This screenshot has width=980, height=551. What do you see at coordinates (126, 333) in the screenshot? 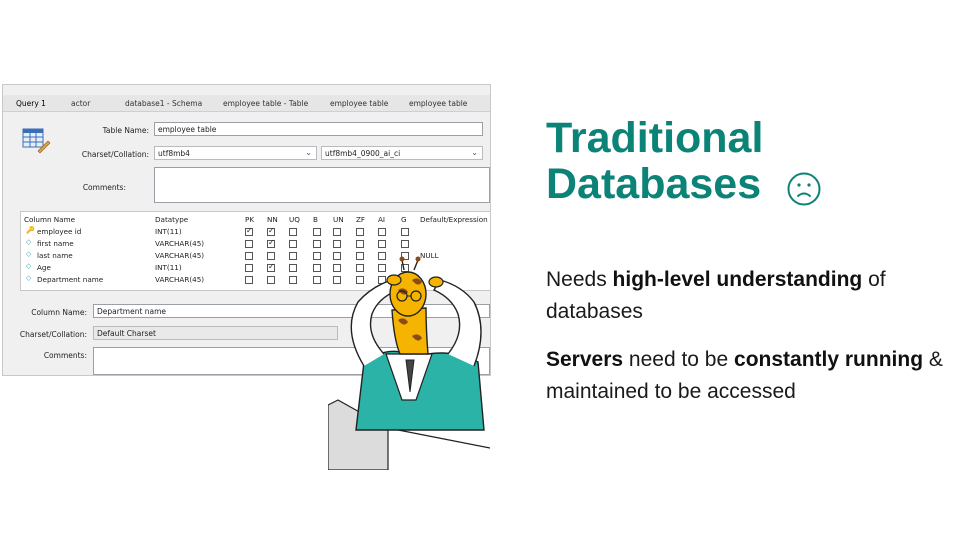
I see `column-charset-value: Default Charset` at bounding box center [126, 333].